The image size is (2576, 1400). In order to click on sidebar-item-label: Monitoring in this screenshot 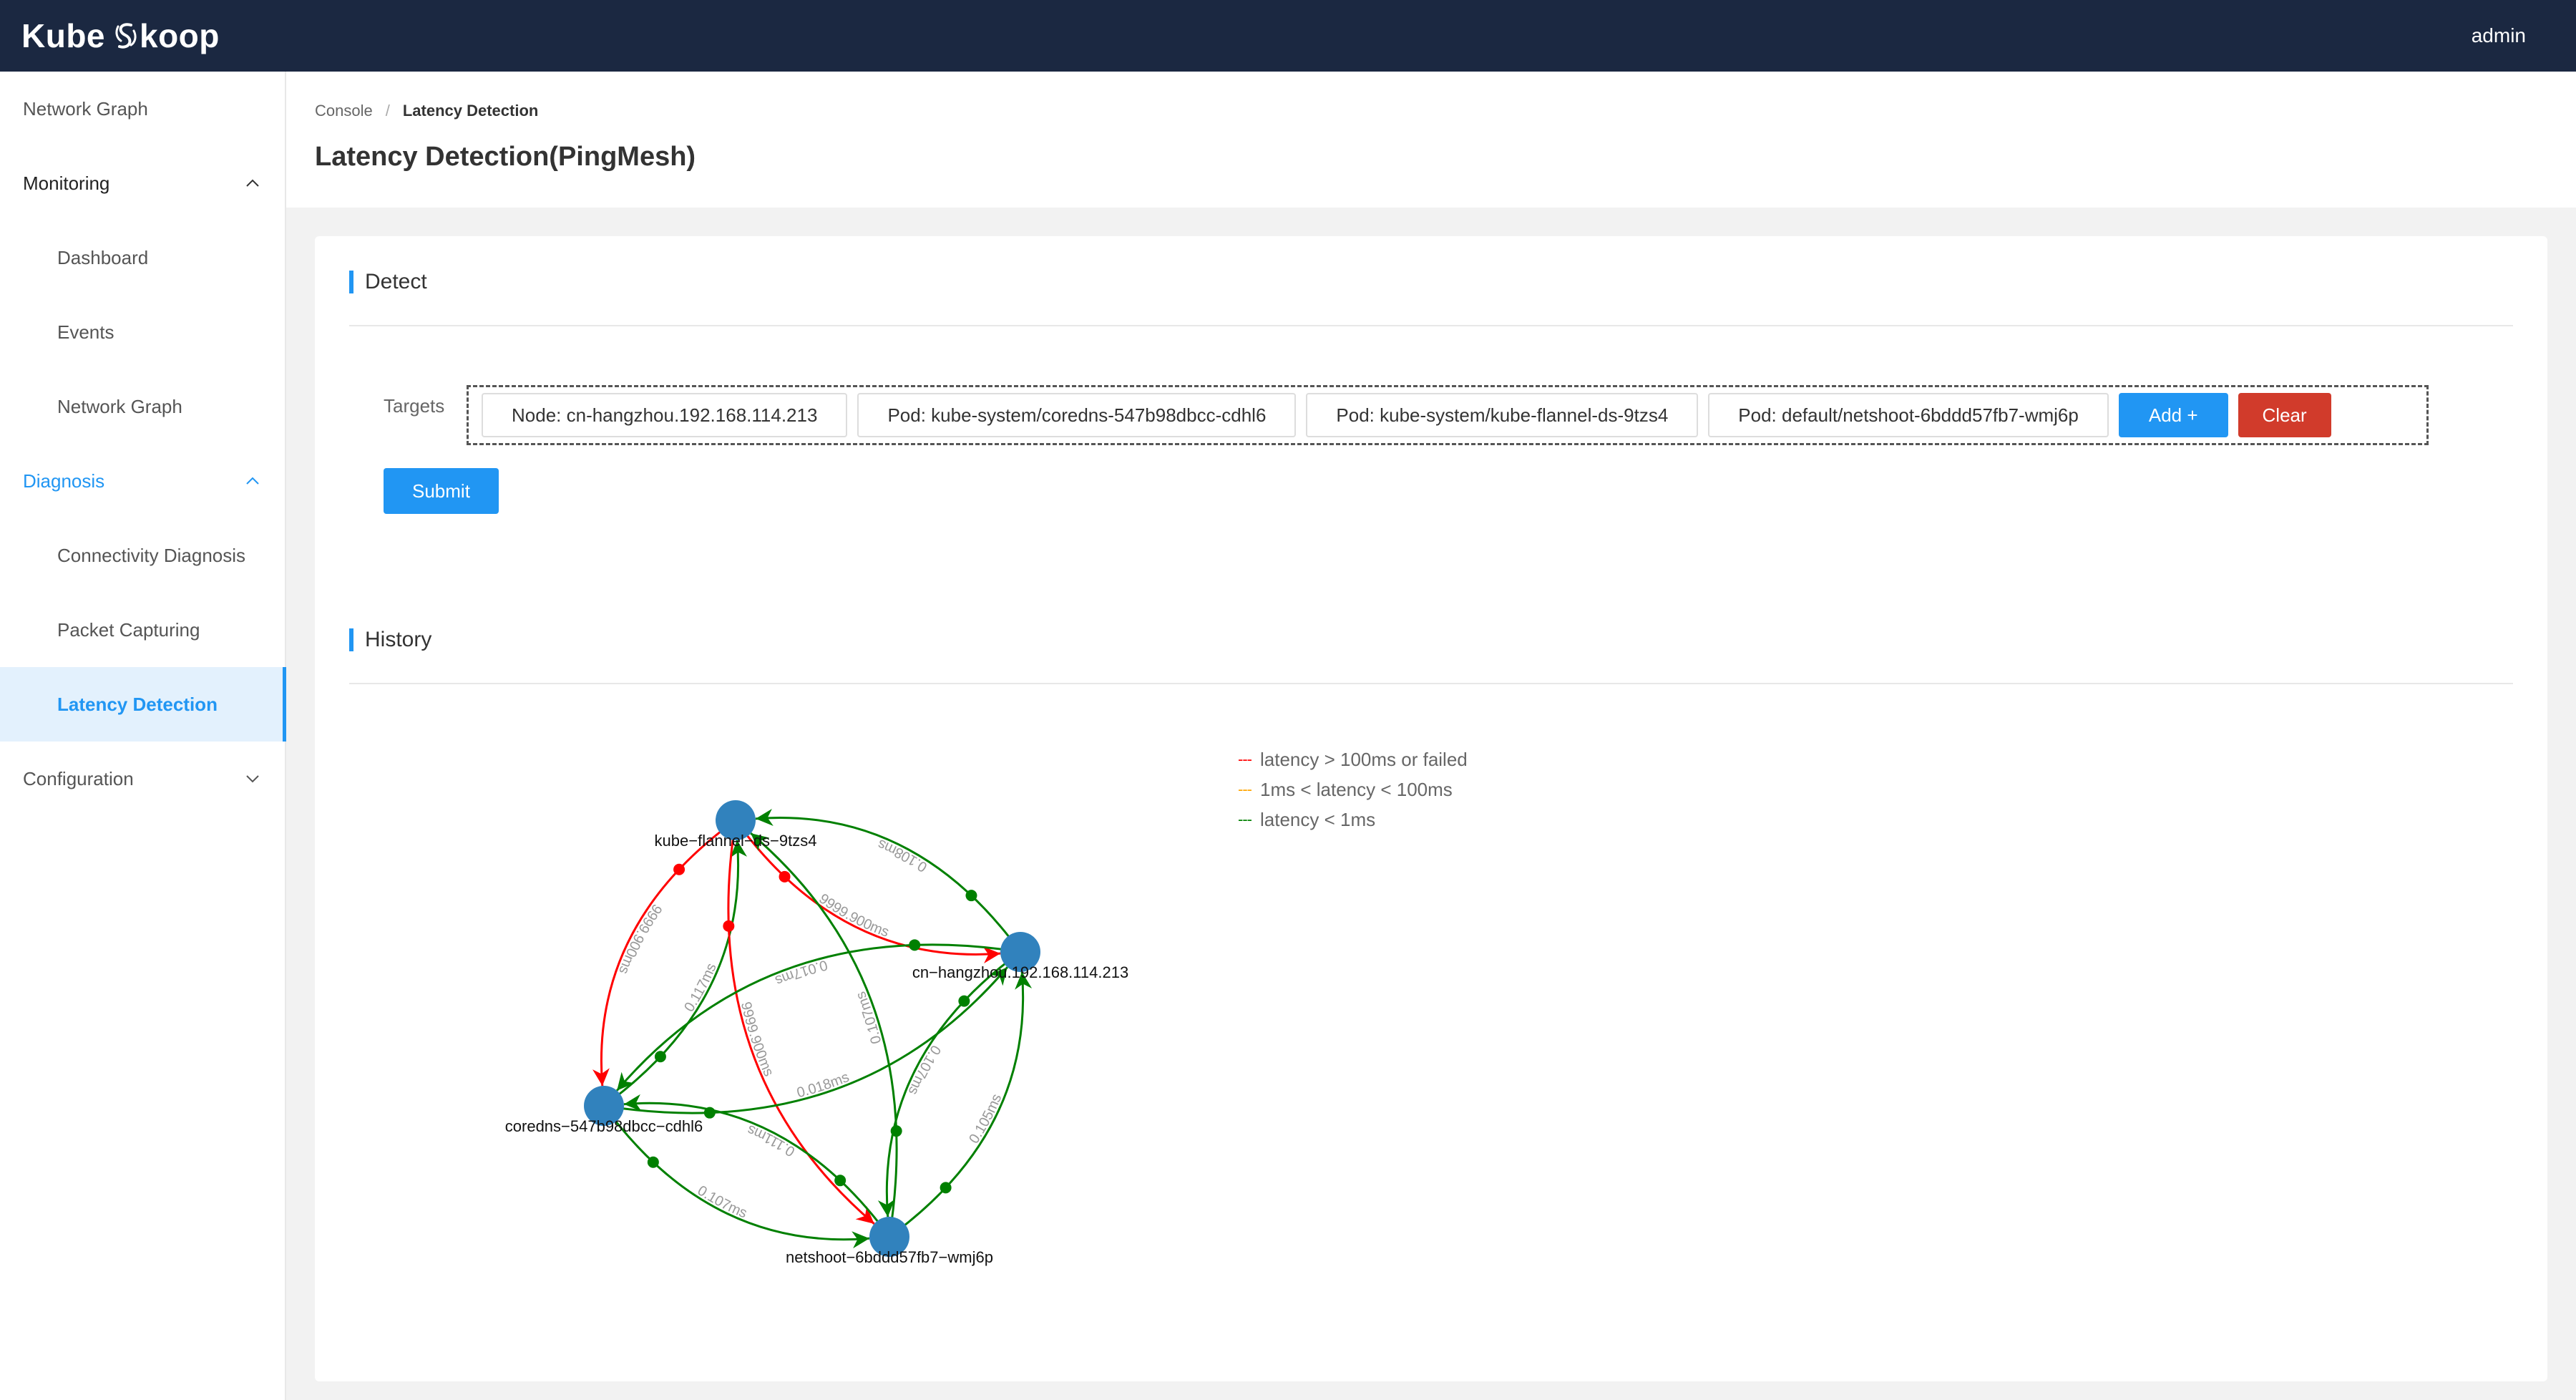, I will do `click(66, 183)`.